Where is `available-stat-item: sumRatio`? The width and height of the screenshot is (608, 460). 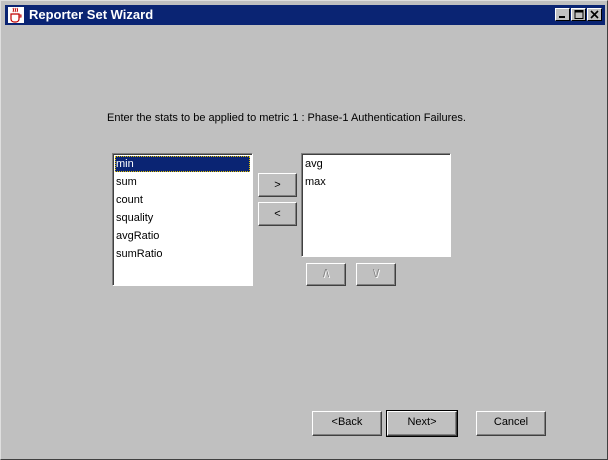
available-stat-item: sumRatio is located at coordinates (182, 254).